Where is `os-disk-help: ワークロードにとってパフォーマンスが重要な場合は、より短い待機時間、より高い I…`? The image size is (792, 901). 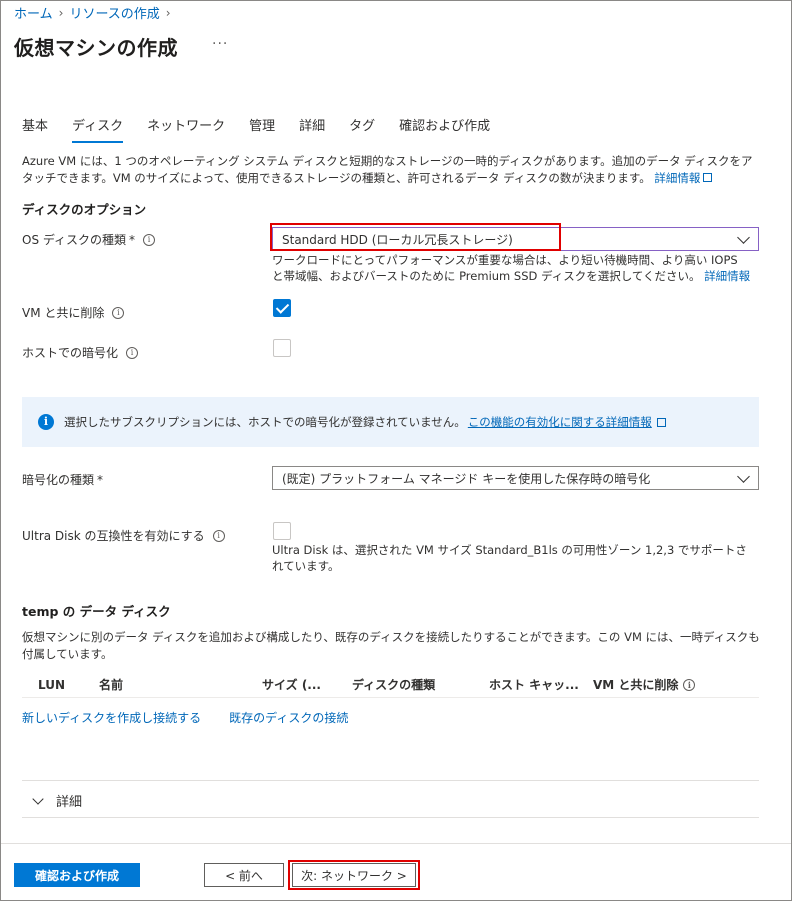 os-disk-help: ワークロードにとってパフォーマンスが重要な場合は、より短い待機時間、より高い I… is located at coordinates (512, 268).